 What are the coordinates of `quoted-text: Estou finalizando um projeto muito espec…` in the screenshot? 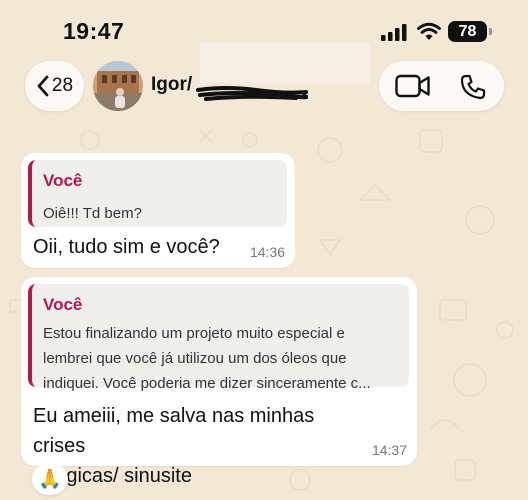 It's located at (224, 358).